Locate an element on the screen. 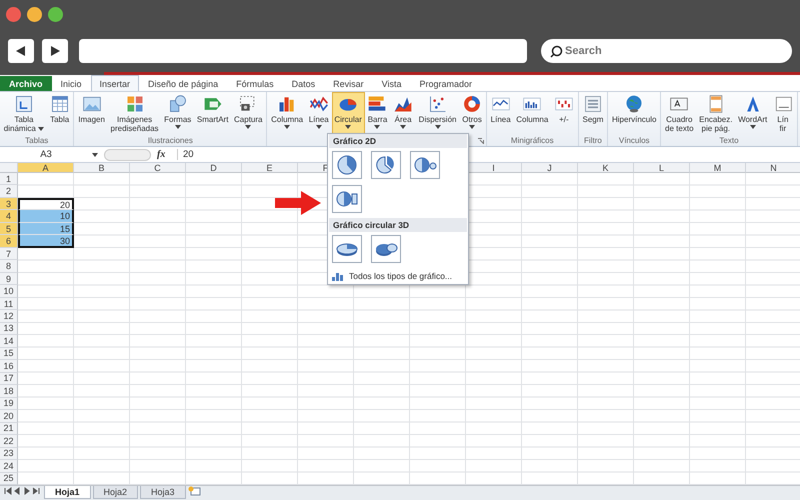 Image resolution: width=800 pixels, height=500 pixels. row-header: 11 is located at coordinates (9, 304).